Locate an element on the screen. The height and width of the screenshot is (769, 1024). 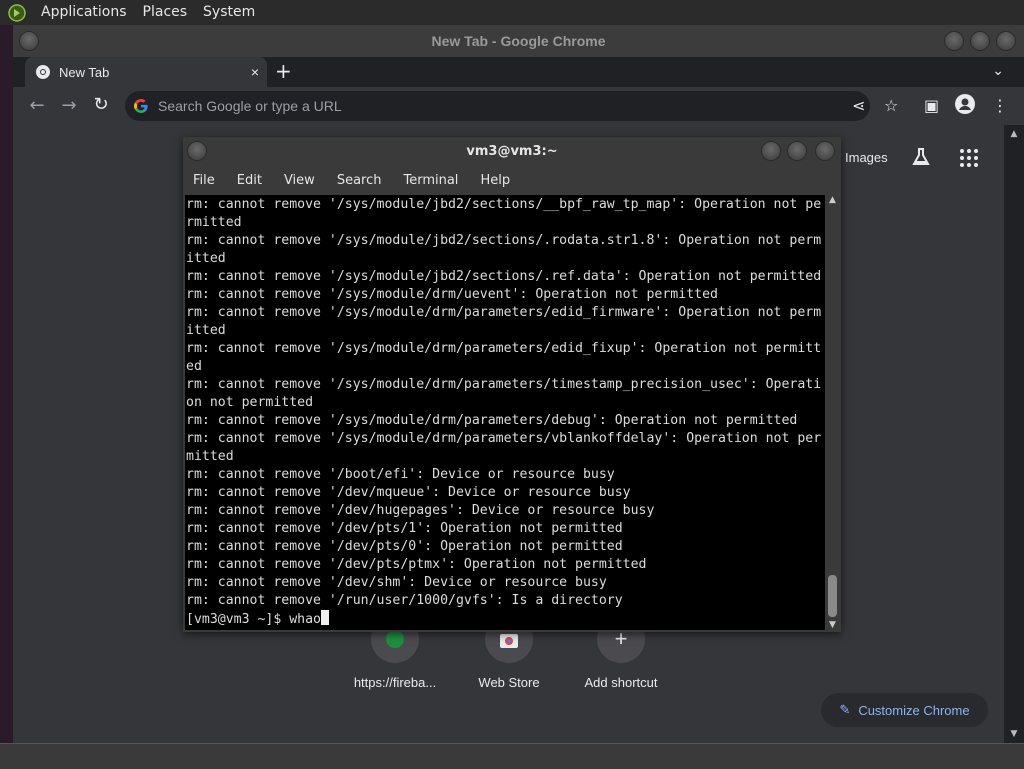
customize-chrome-button: ✎ Customize Chrome is located at coordinates (904, 710).